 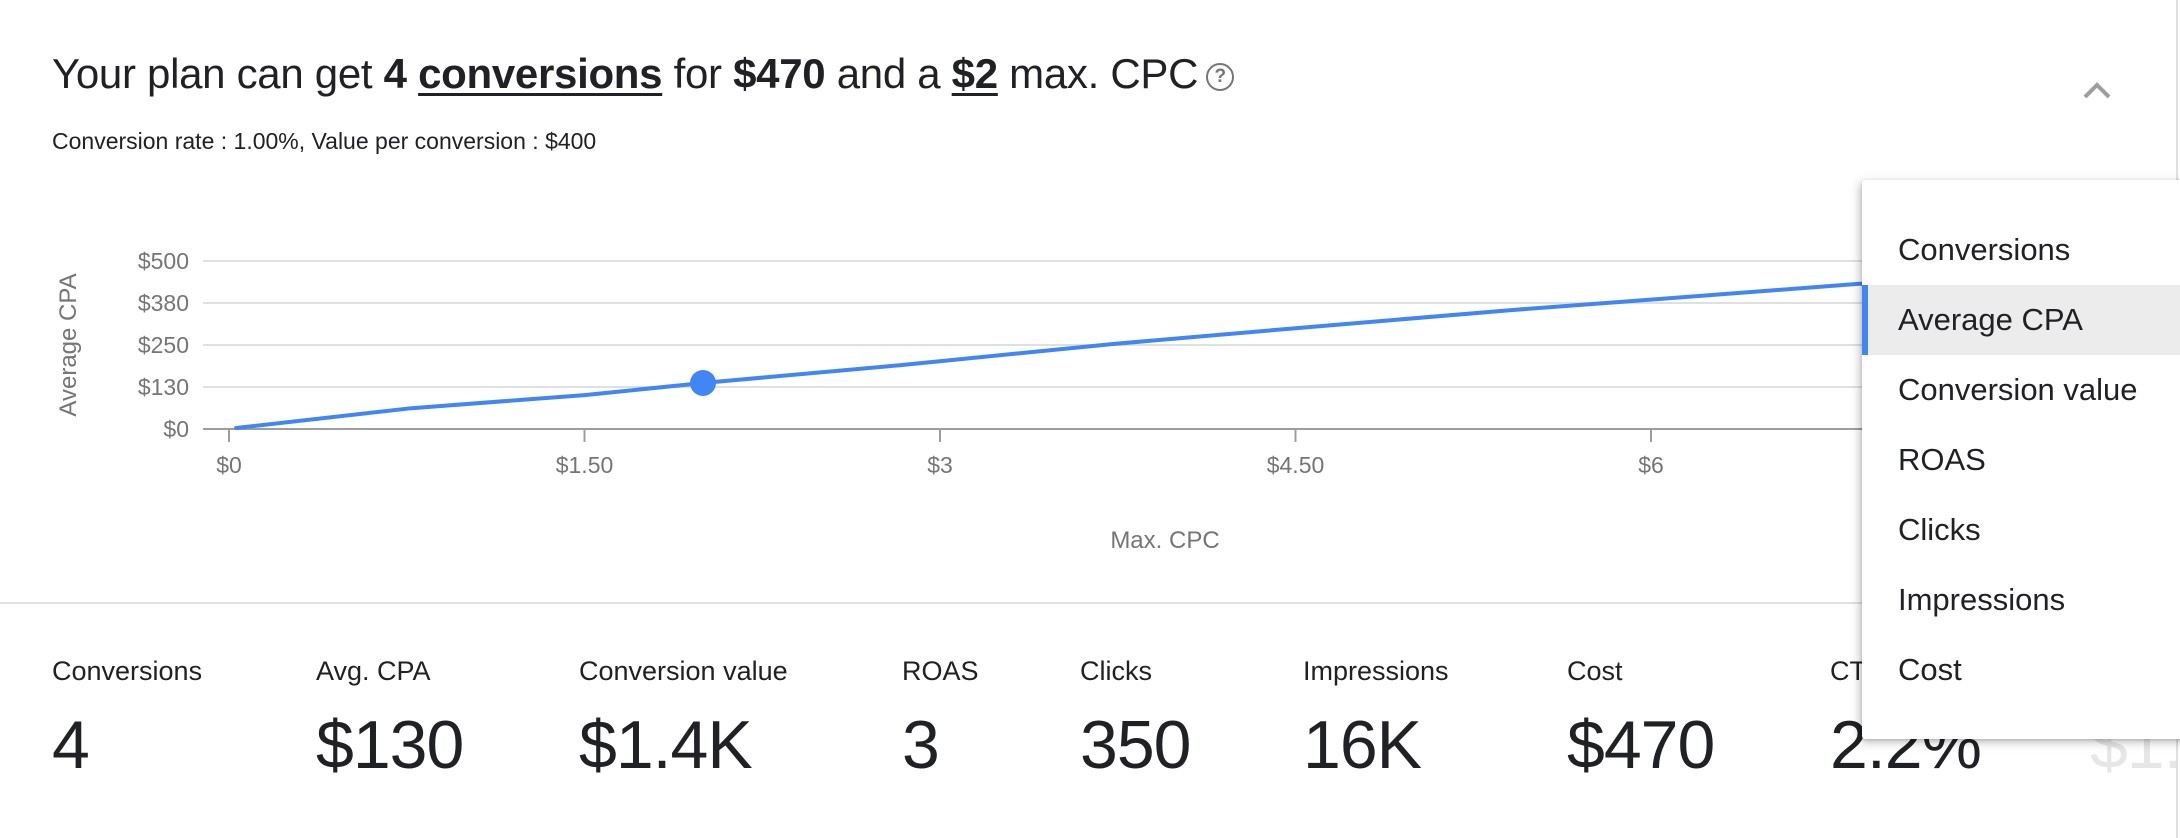 I want to click on headline-prefix: Your plan can get, so click(x=218, y=73).